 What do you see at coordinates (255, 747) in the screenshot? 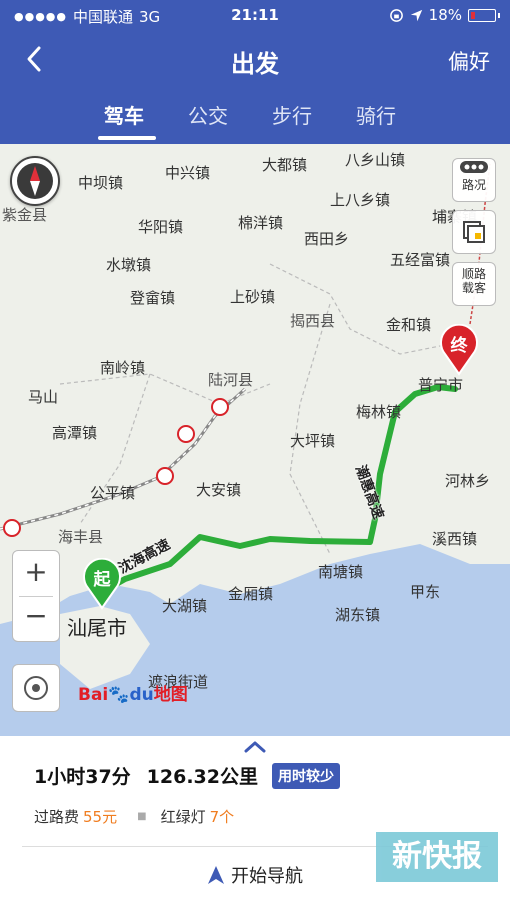
I see `chevron-up-icon` at bounding box center [255, 747].